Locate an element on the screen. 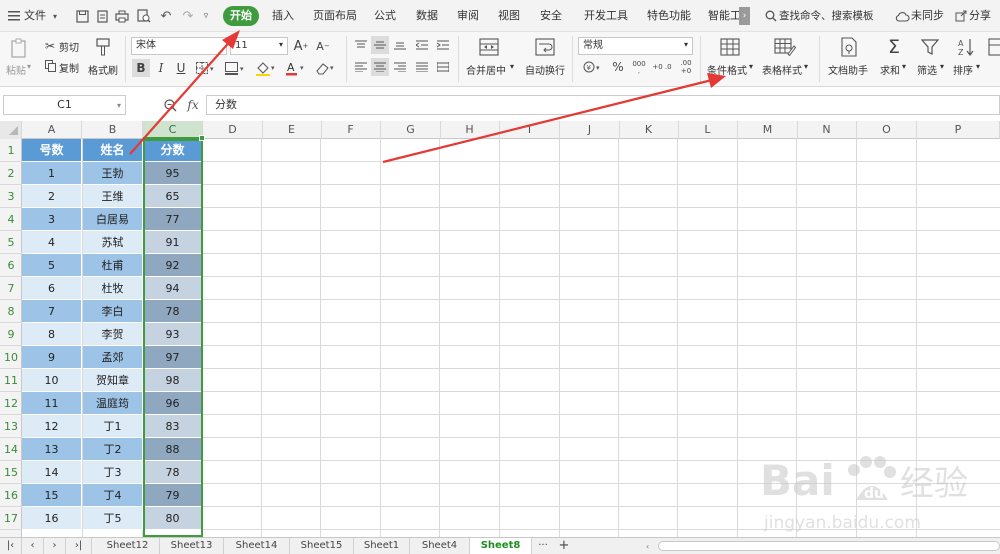  table-cell: 95 is located at coordinates (173, 173).